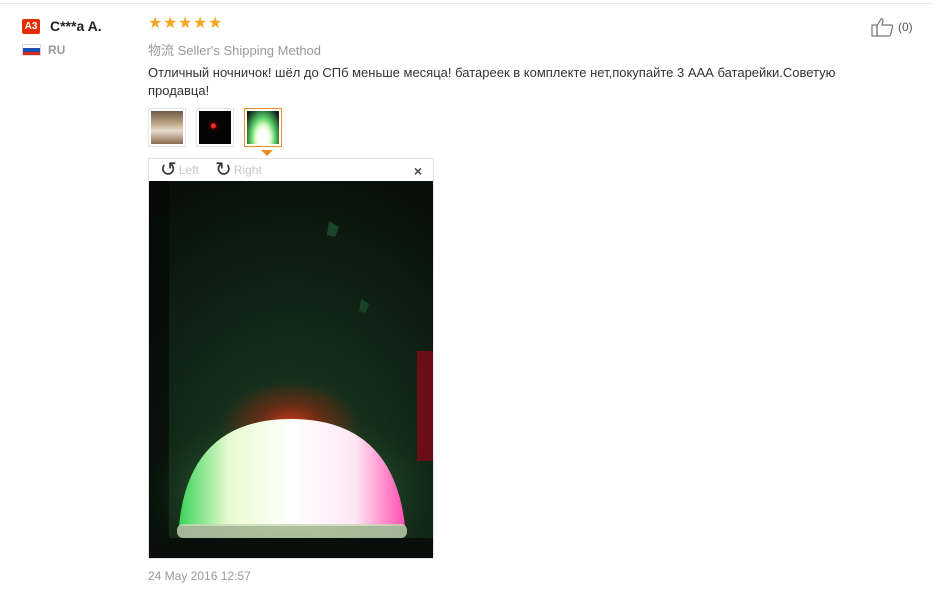  What do you see at coordinates (291, 170) in the screenshot?
I see `viewer-toolbar: ↺ Left ↻ Right ×` at bounding box center [291, 170].